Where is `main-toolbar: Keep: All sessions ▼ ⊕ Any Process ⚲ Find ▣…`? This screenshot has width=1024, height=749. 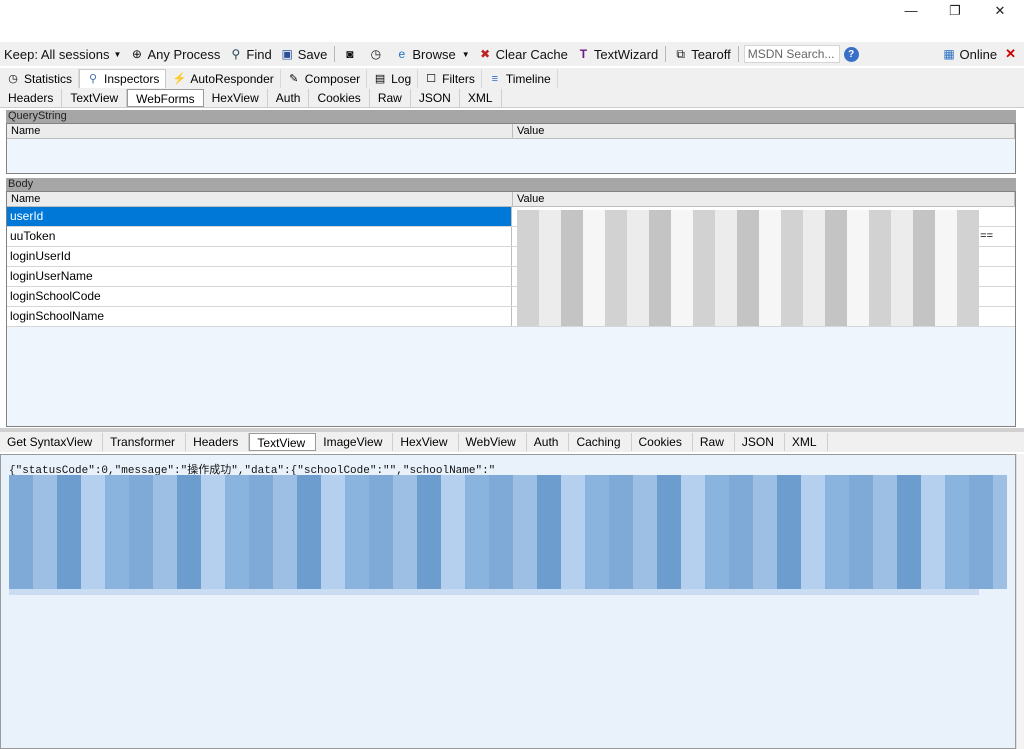
main-toolbar: Keep: All sessions ▼ ⊕ Any Process ⚲ Find ▣… is located at coordinates (512, 54).